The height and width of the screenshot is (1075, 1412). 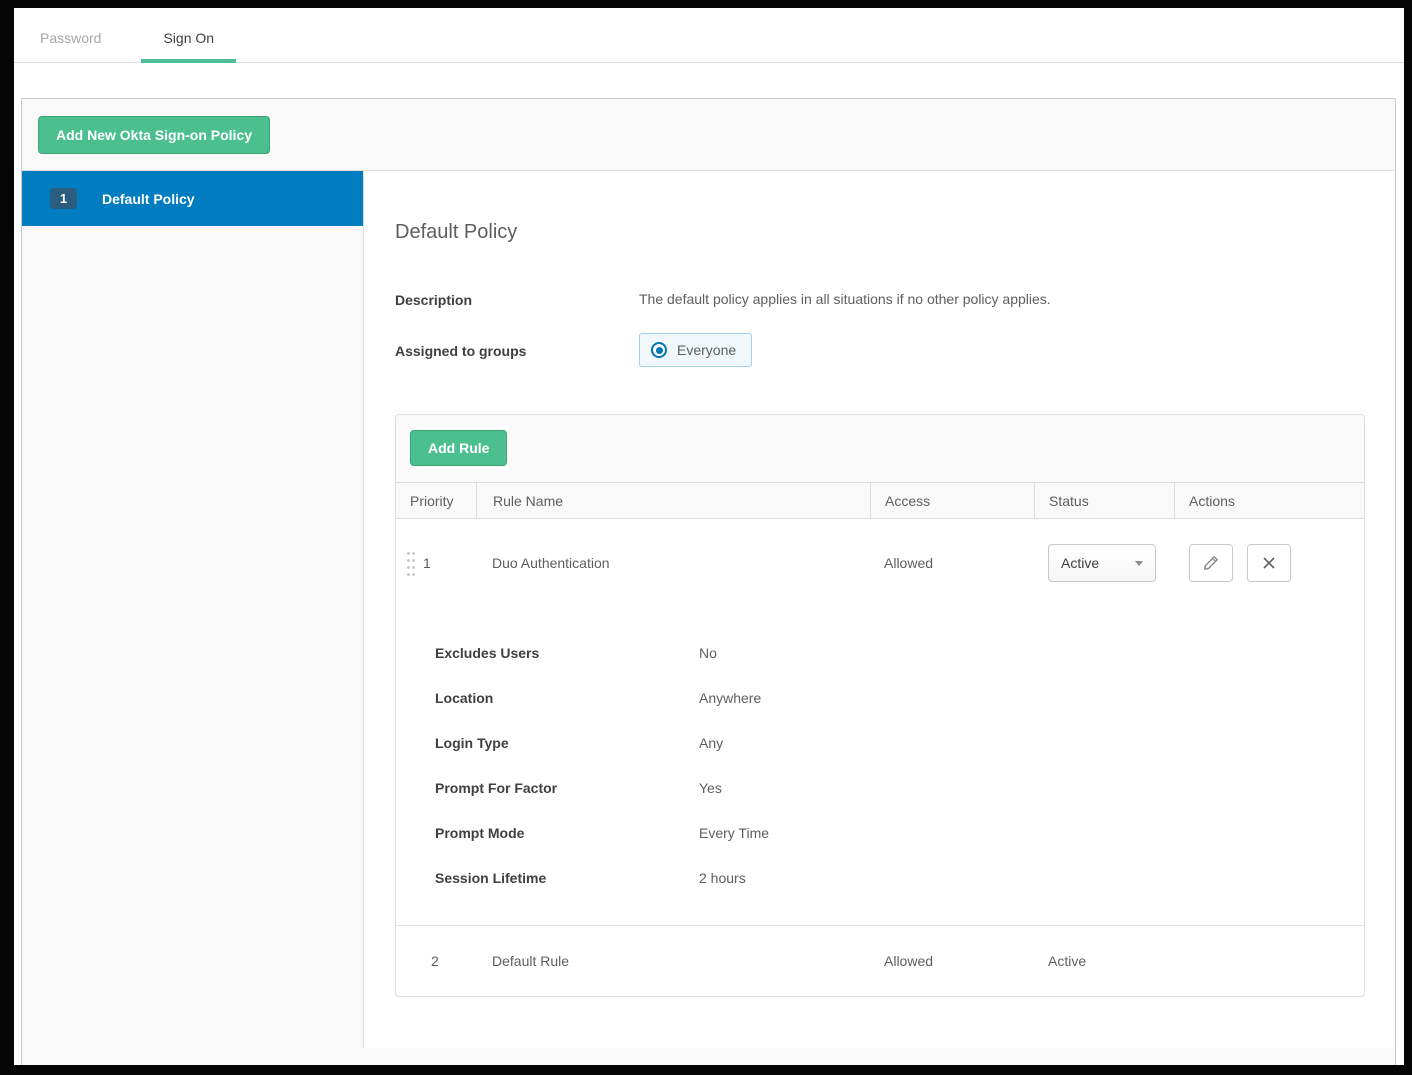 What do you see at coordinates (148, 198) in the screenshot?
I see `policy-name-label: Default Policy` at bounding box center [148, 198].